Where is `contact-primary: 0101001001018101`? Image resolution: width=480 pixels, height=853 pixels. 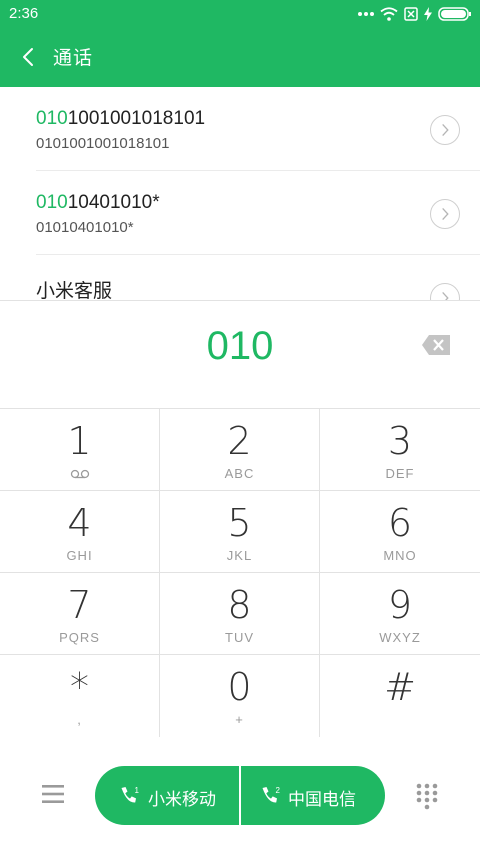
contact-primary: 0101001001018101 is located at coordinates (120, 119).